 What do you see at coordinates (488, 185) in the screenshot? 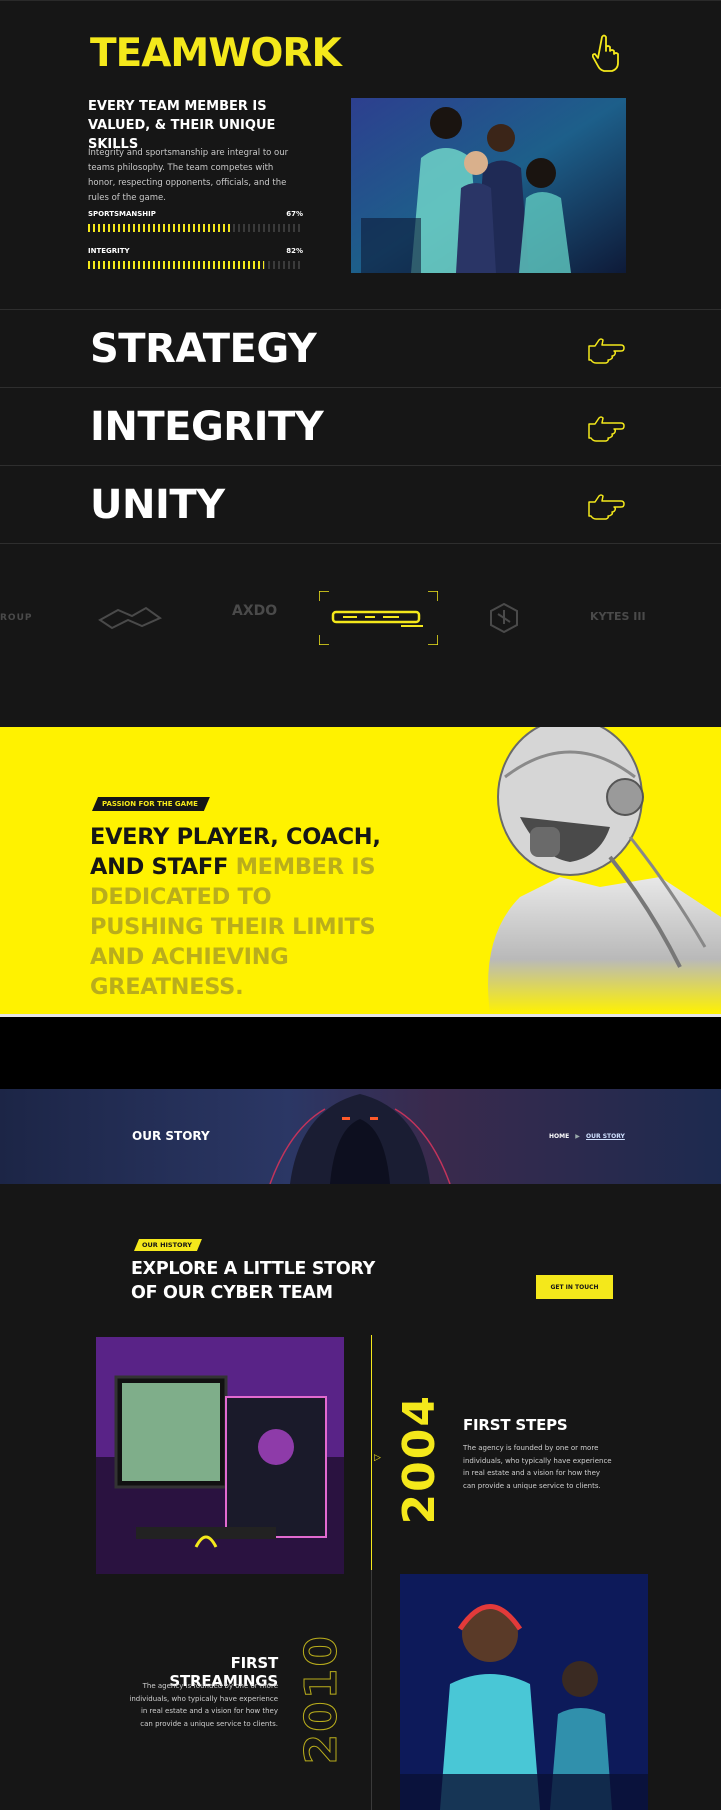
I see `team-celebration-photo` at bounding box center [488, 185].